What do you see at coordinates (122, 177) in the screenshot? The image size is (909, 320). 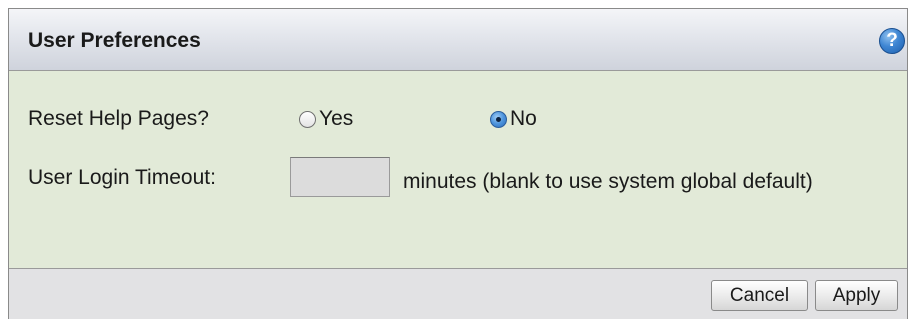 I see `user-login-timeout-label: User Login Timeout:` at bounding box center [122, 177].